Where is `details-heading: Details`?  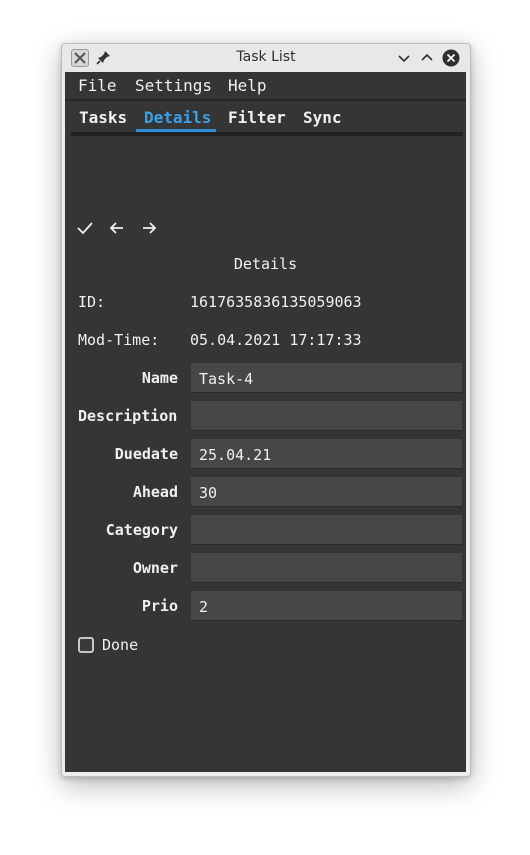
details-heading: Details is located at coordinates (265, 264).